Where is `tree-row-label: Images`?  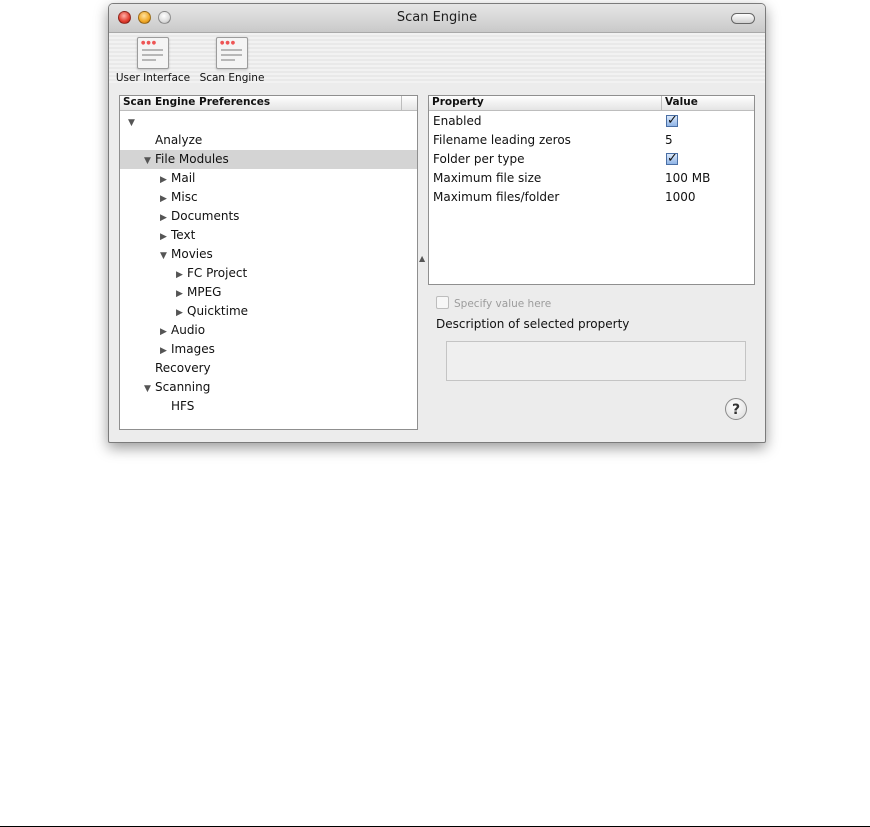 tree-row-label: Images is located at coordinates (193, 349).